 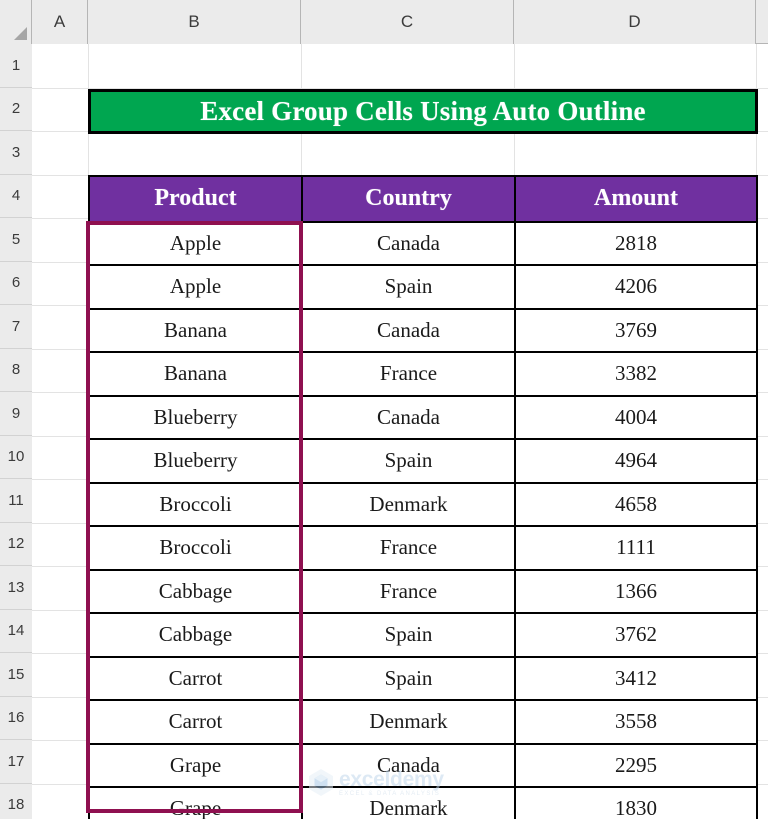 I want to click on table-row: Blueberry Canada 4004, so click(x=423, y=417).